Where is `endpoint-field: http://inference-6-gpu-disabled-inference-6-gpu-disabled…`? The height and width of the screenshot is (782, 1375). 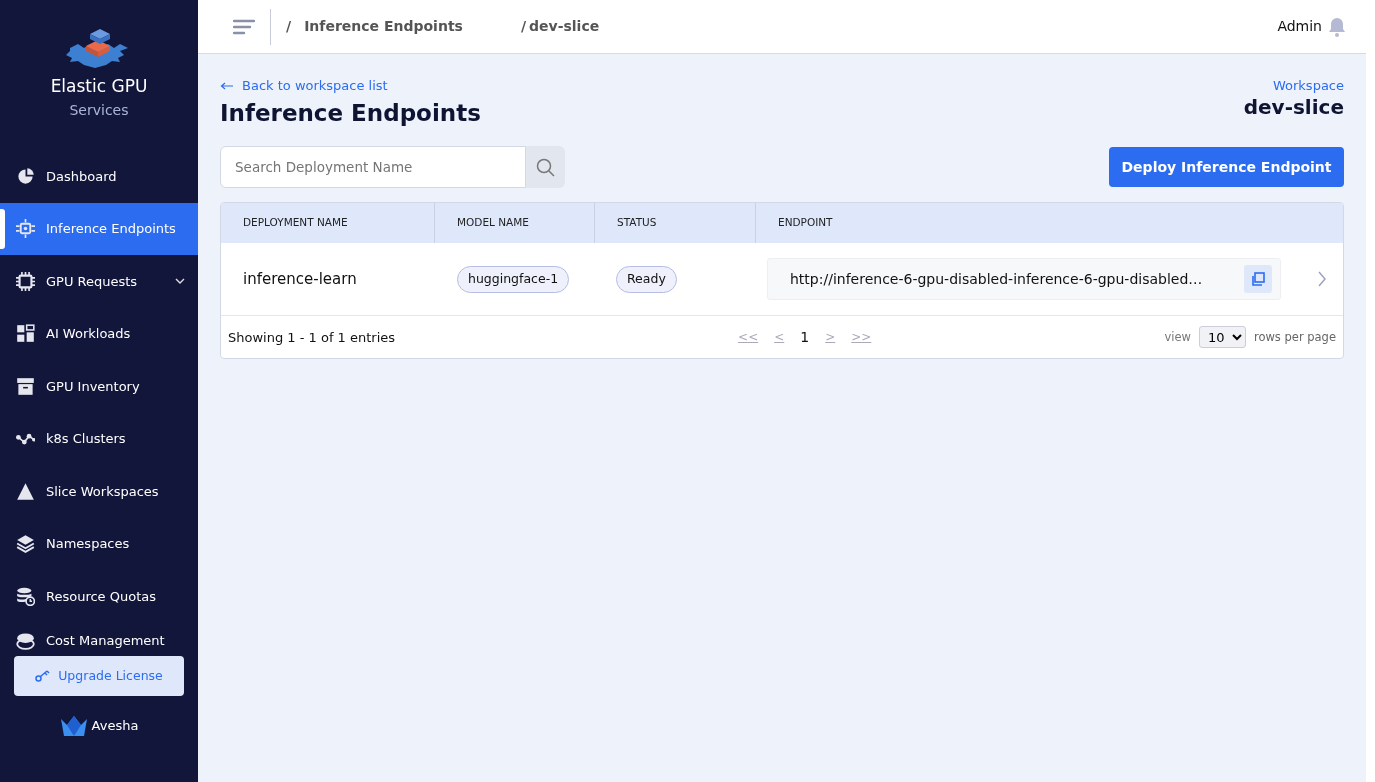 endpoint-field: http://inference-6-gpu-disabled-inference-6-gpu-disabled… is located at coordinates (1024, 279).